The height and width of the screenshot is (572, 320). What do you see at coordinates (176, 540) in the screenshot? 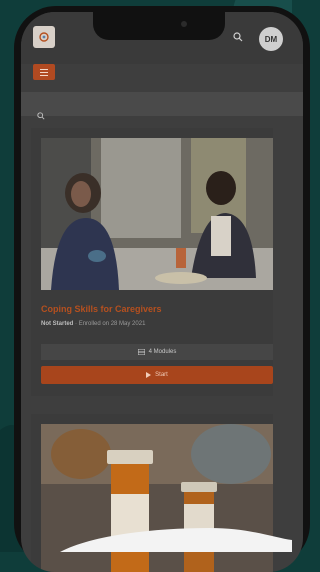
I see `foreground-wave` at bounding box center [176, 540].